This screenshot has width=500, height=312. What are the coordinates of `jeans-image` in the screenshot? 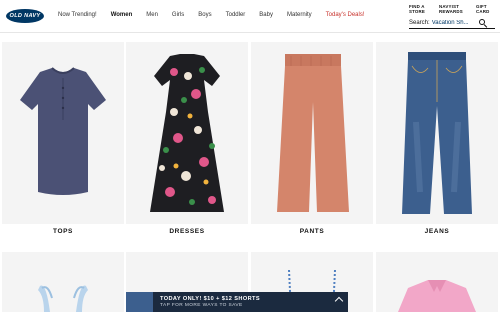 It's located at (437, 133).